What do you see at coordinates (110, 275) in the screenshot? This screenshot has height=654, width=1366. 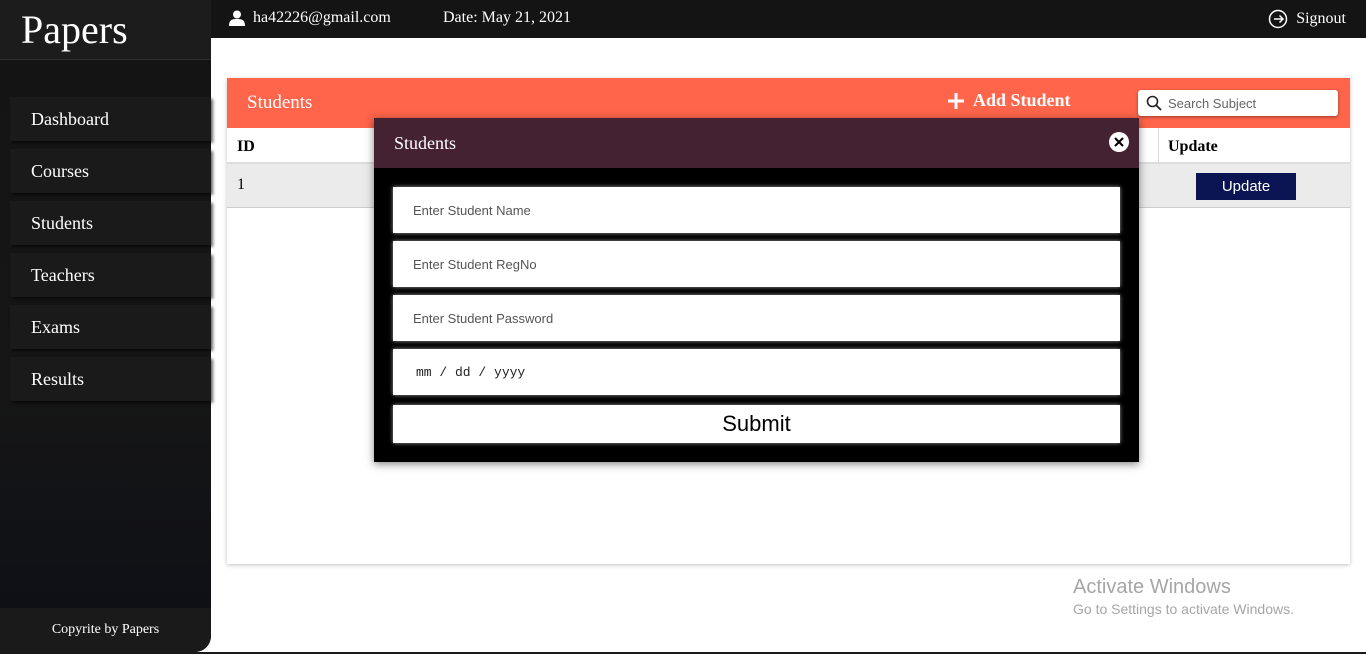 I see `sidebar-item-teachers: Teachers` at bounding box center [110, 275].